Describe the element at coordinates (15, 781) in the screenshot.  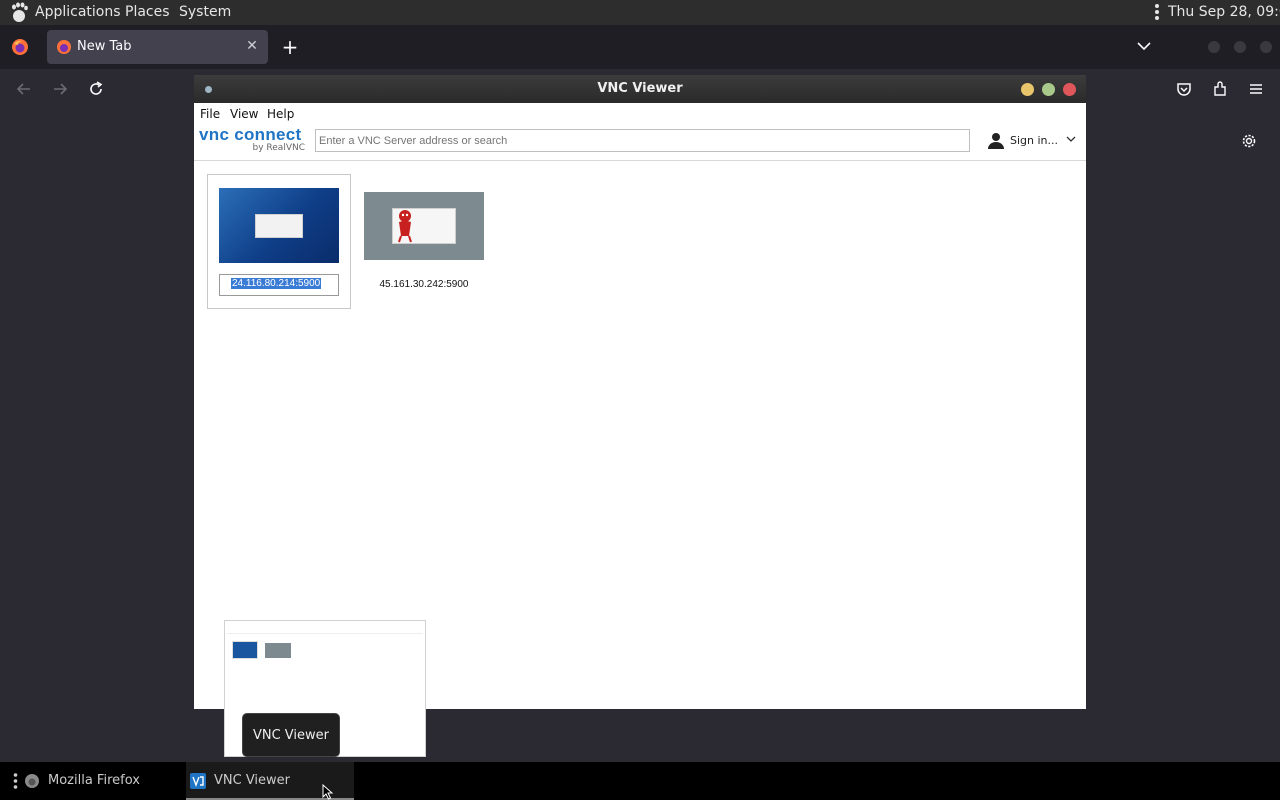
I see `taskbar-handle-icon` at that location.